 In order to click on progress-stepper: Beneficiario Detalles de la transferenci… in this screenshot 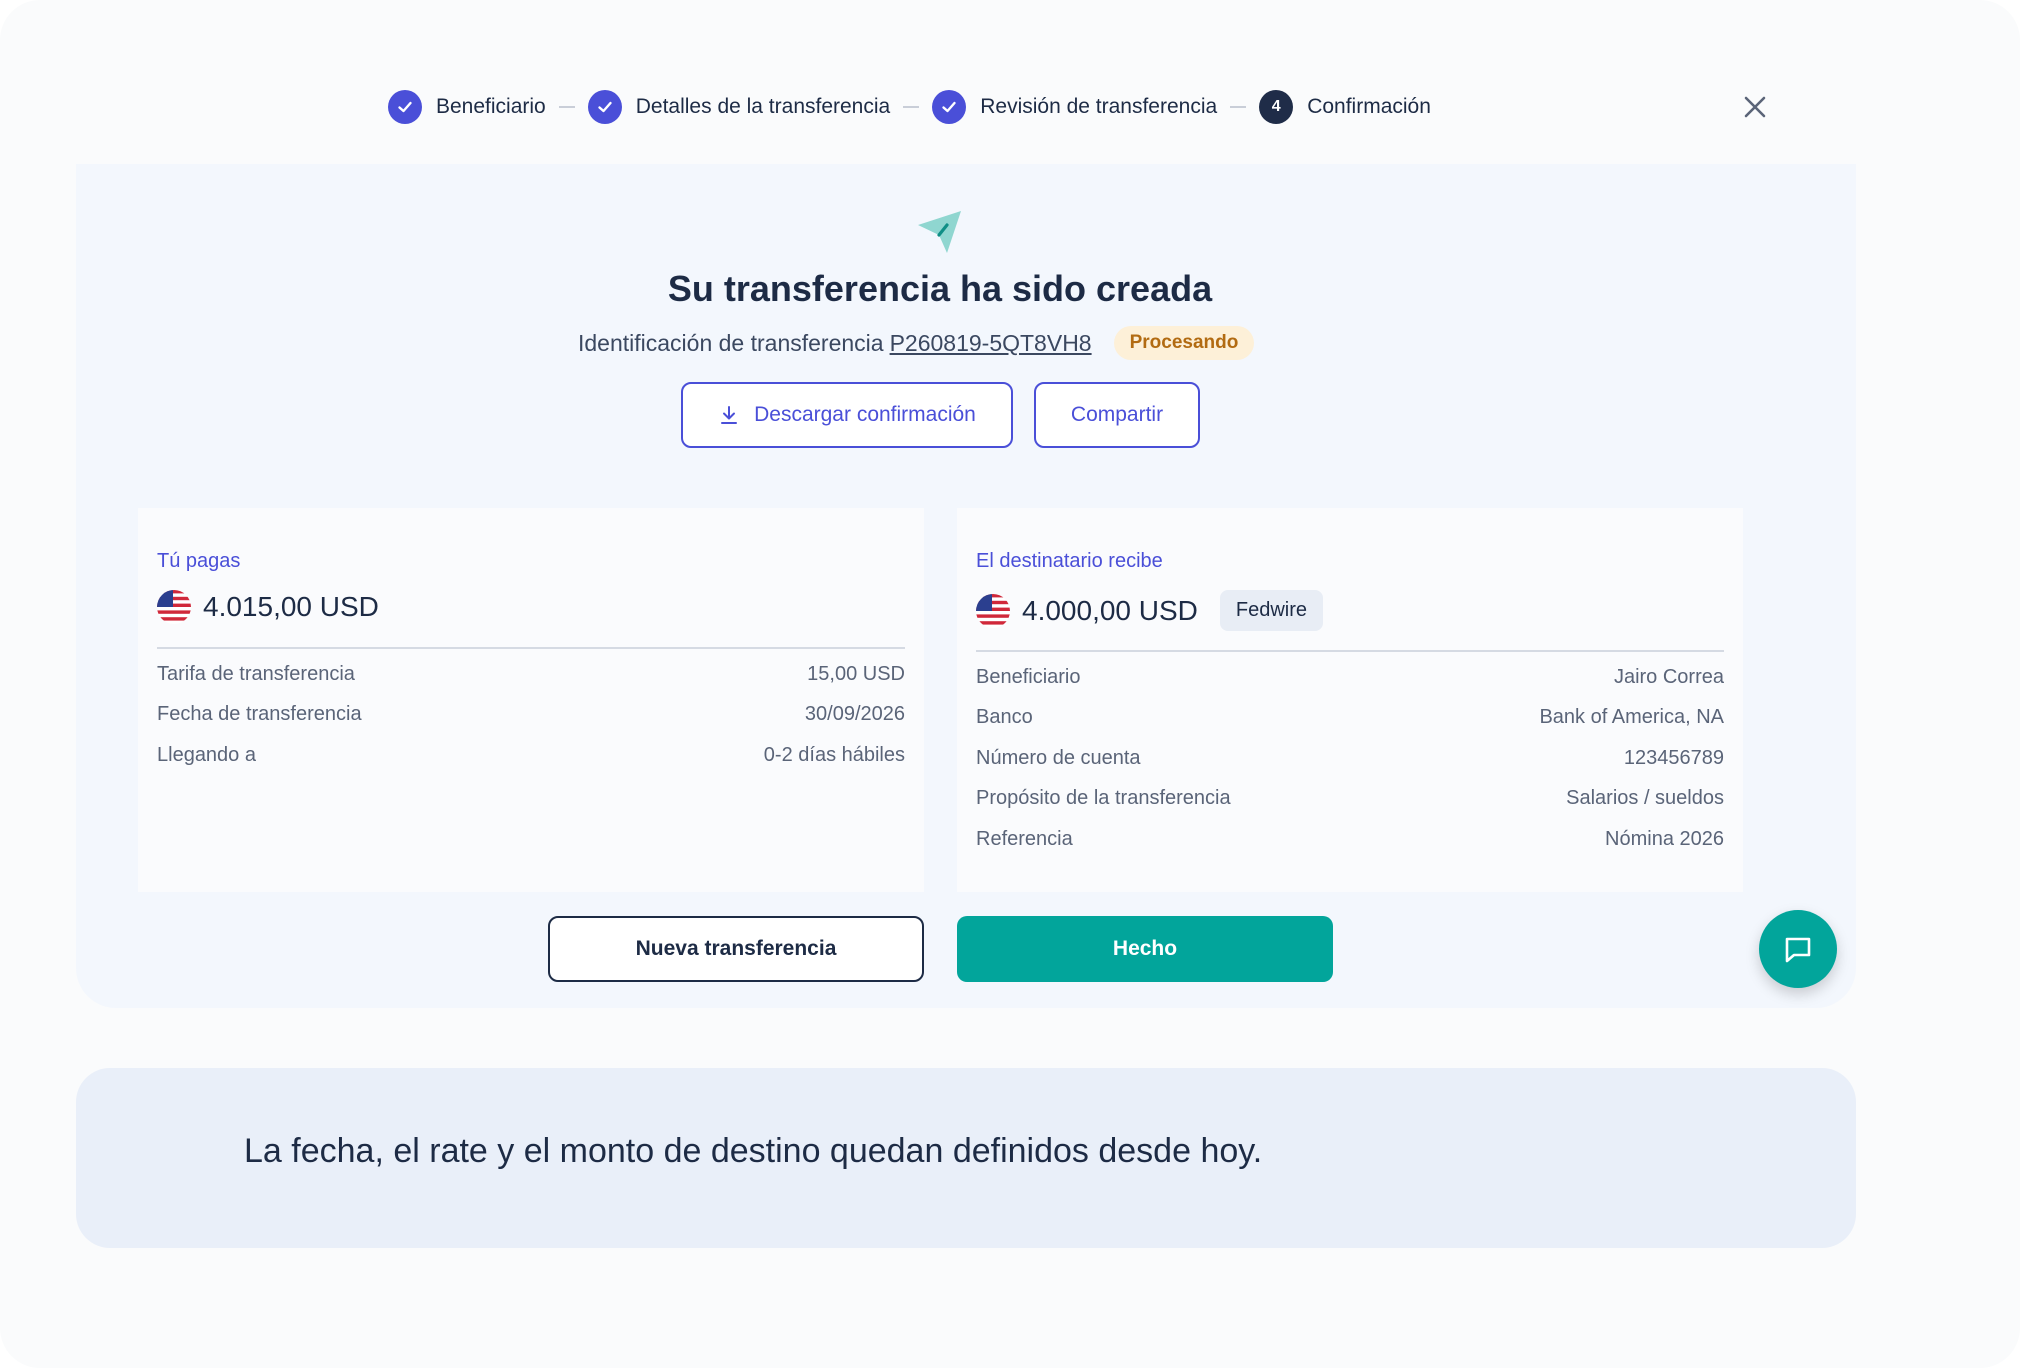, I will do `click(909, 107)`.